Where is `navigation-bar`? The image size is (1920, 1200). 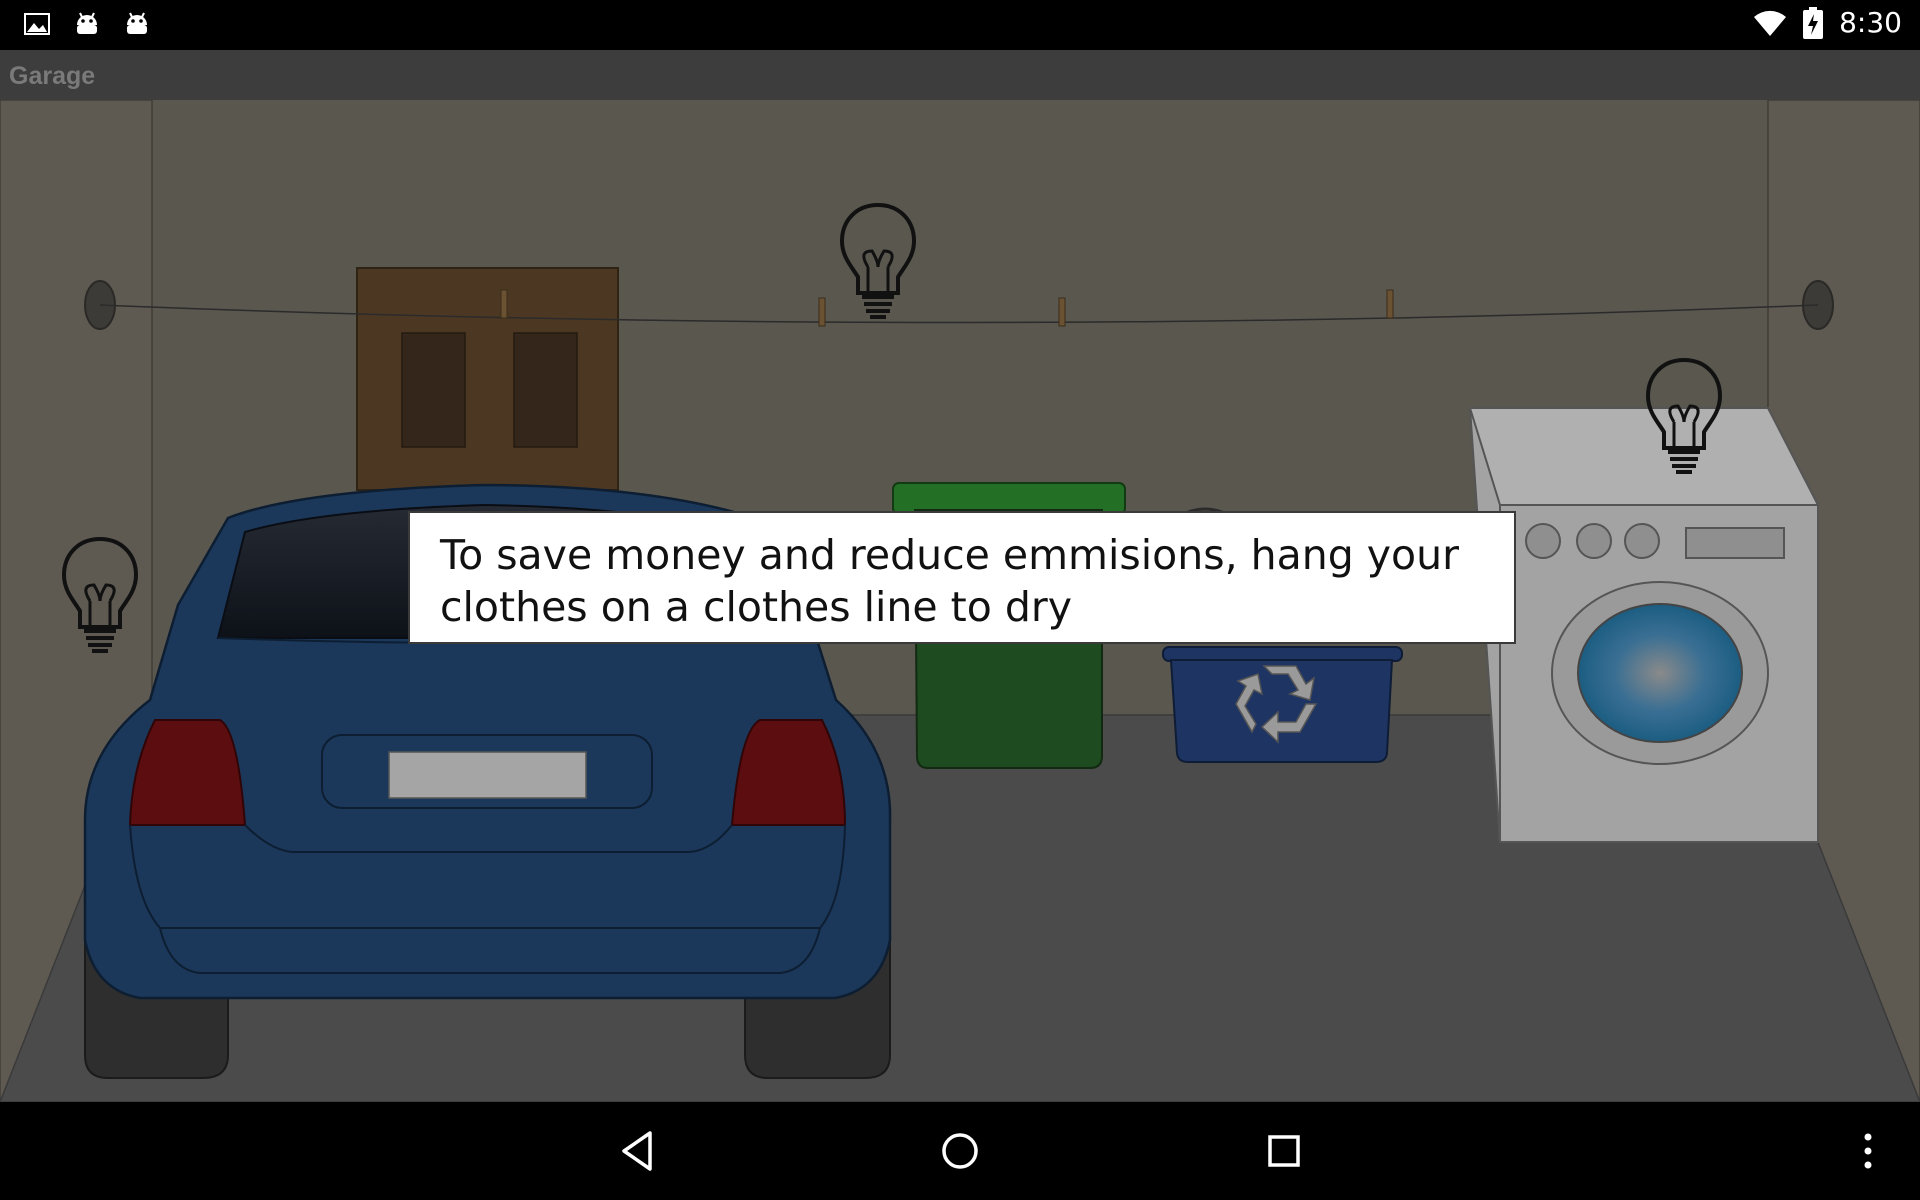 navigation-bar is located at coordinates (960, 1151).